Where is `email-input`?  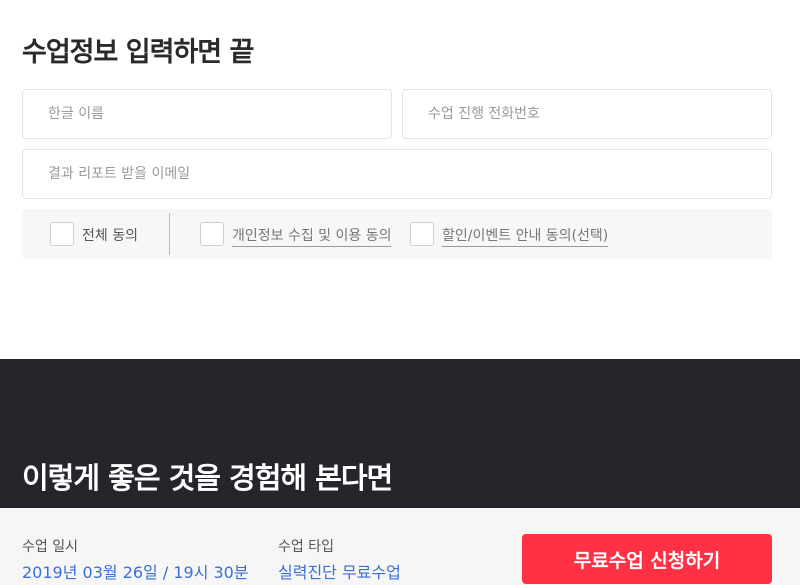
email-input is located at coordinates (397, 174).